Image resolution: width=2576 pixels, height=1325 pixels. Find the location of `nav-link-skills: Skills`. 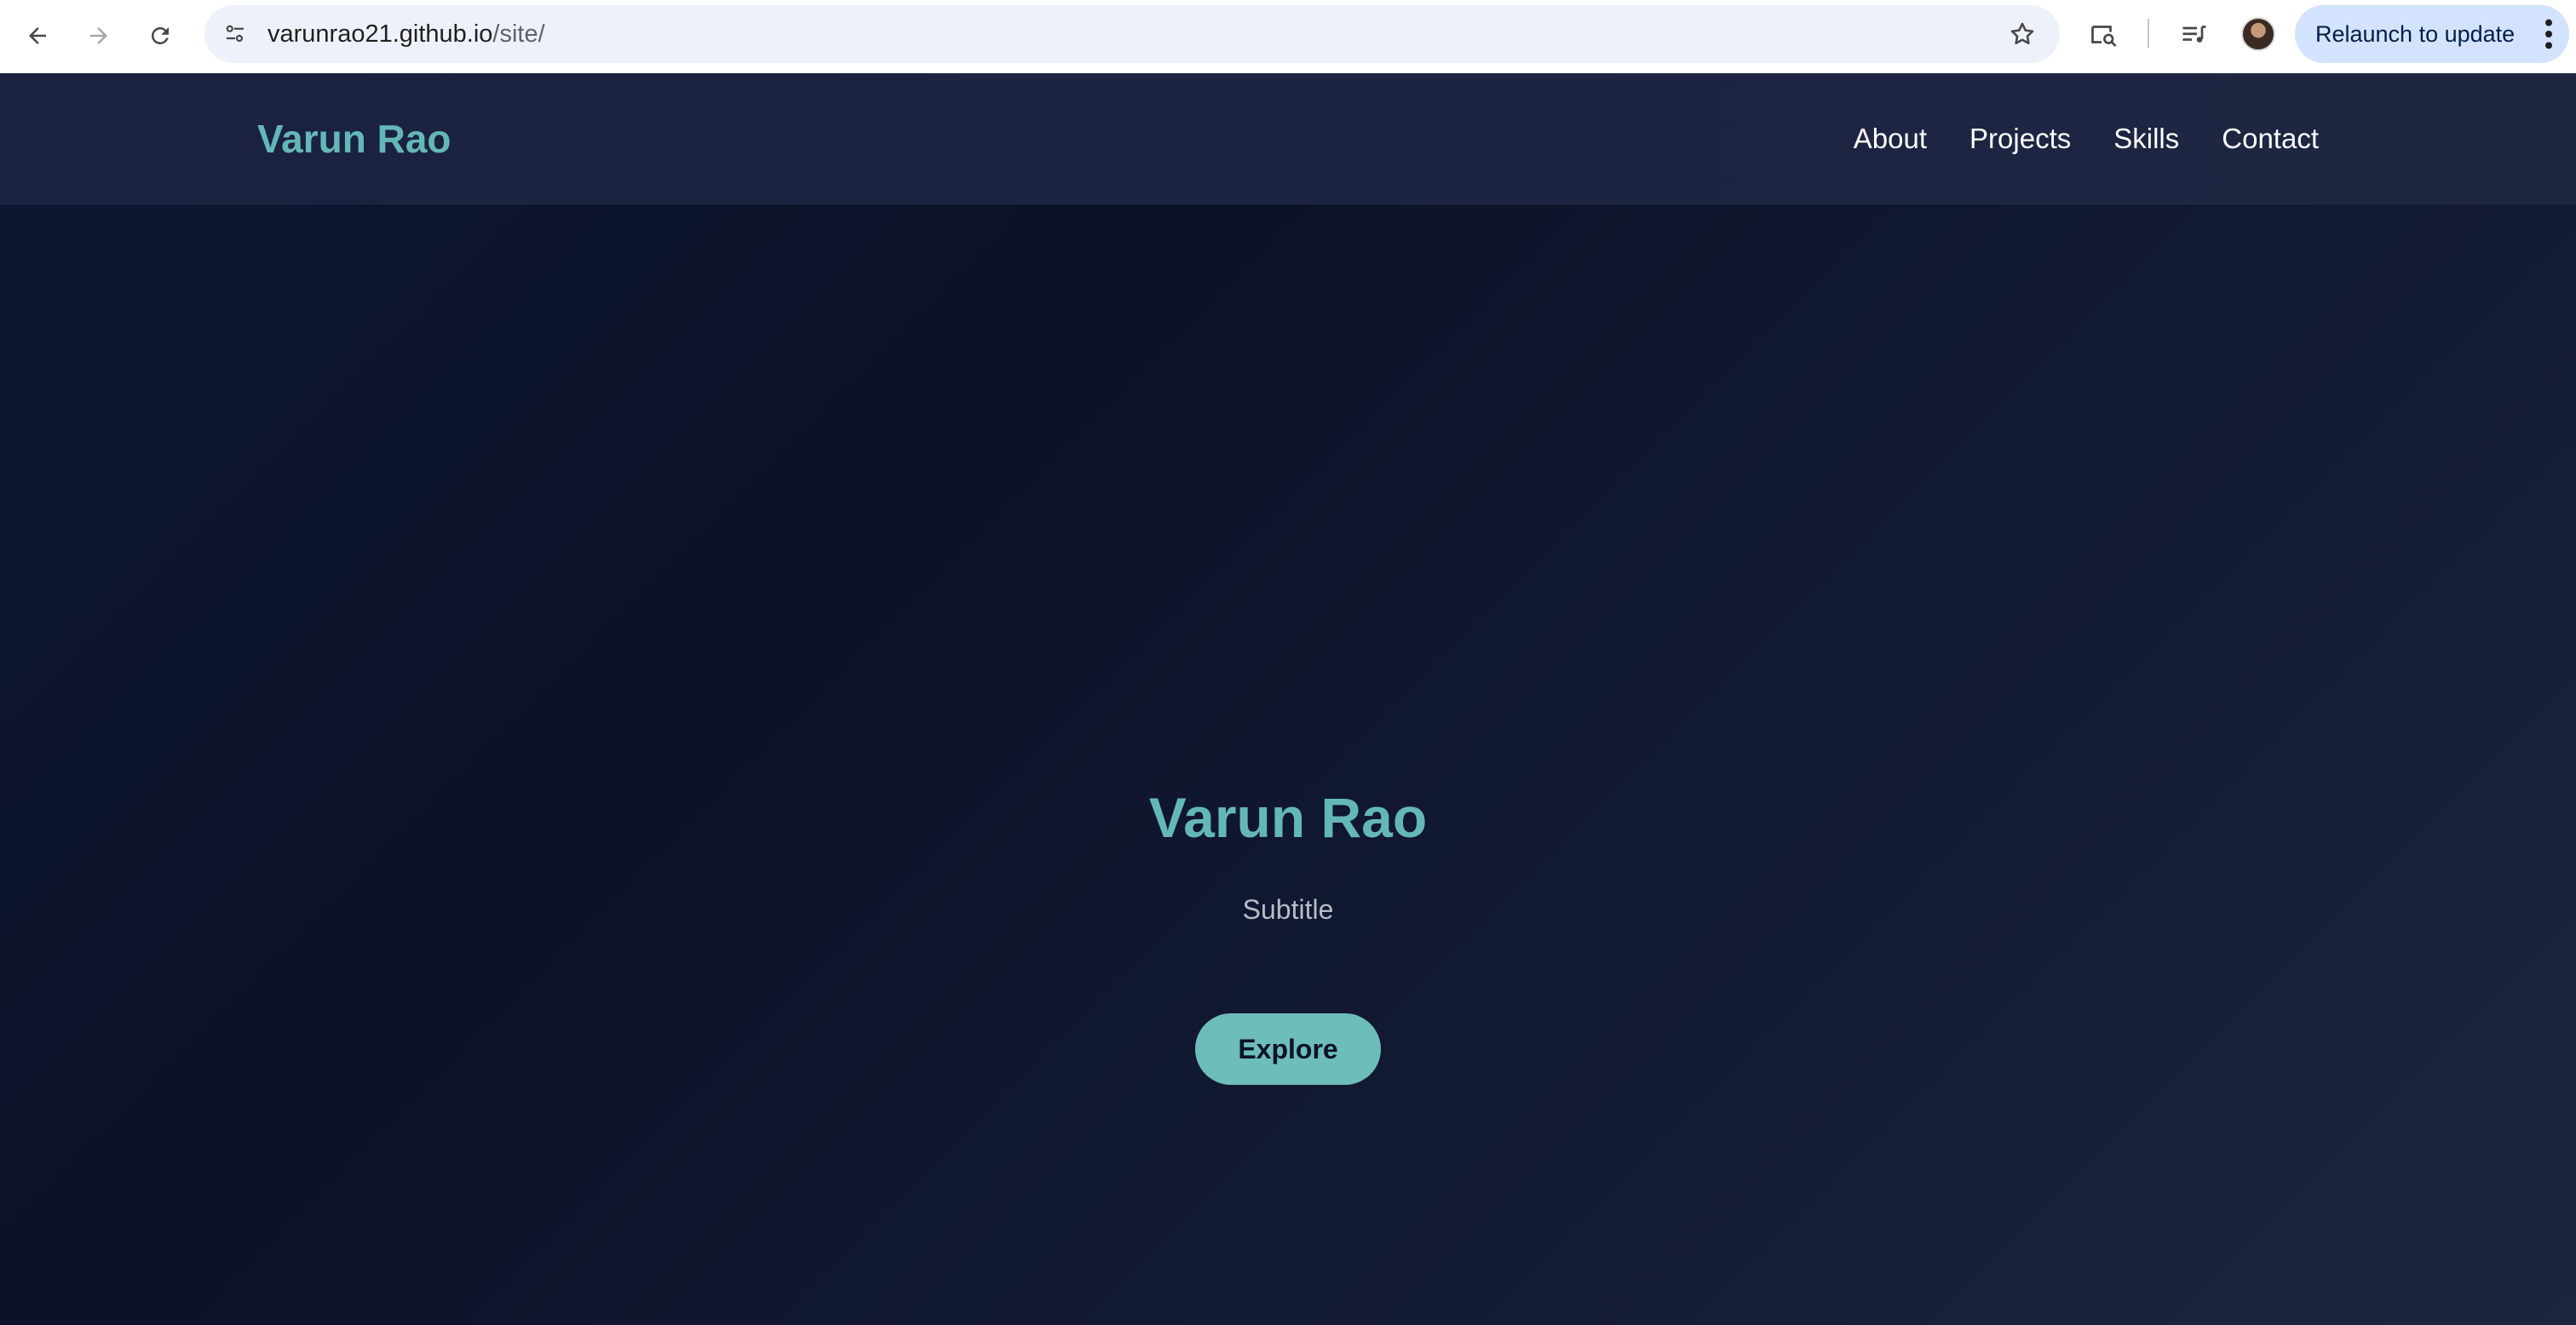

nav-link-skills: Skills is located at coordinates (2146, 139).